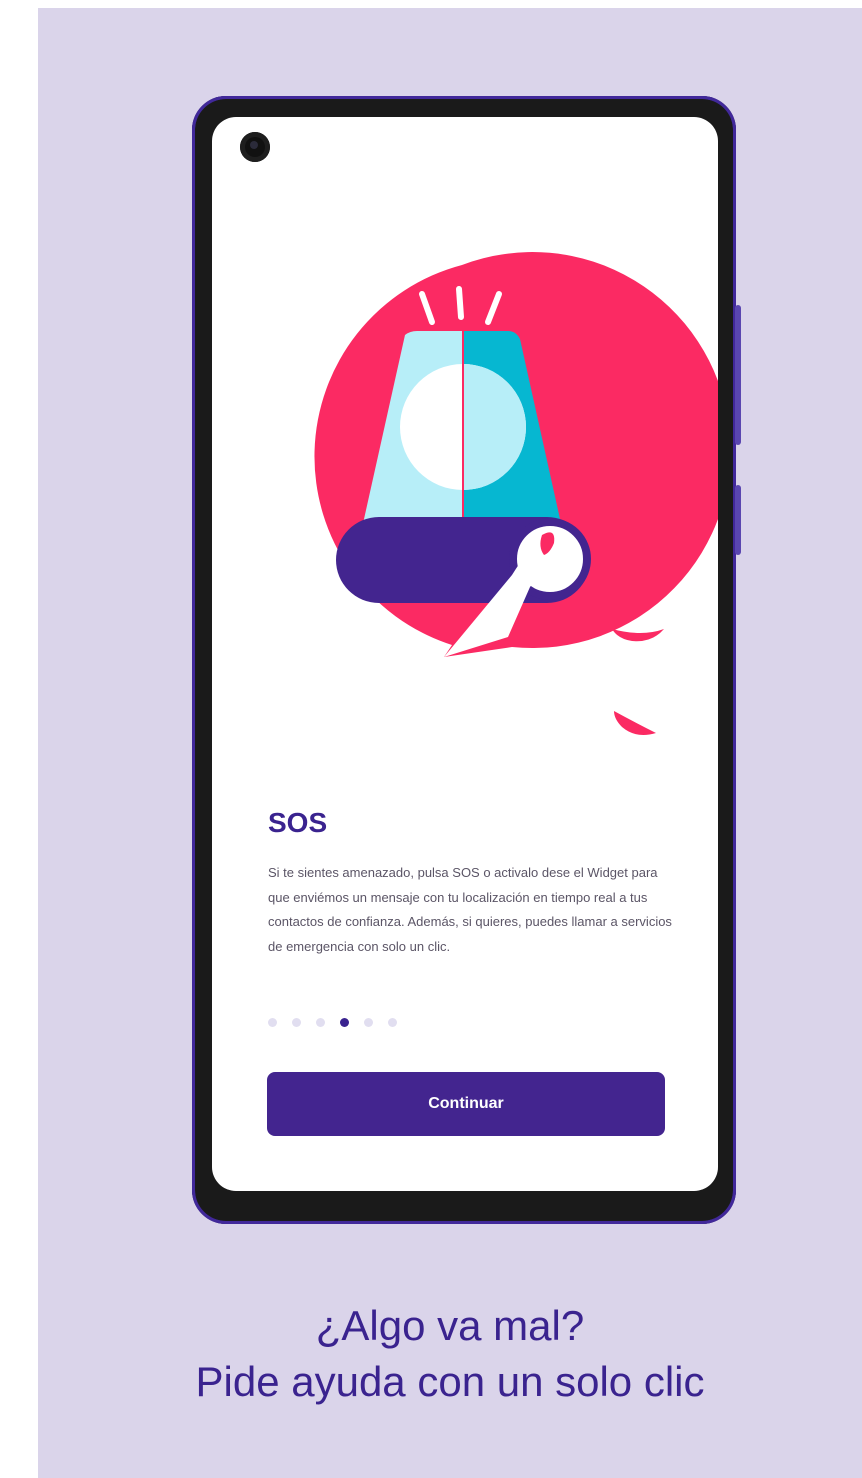 The width and height of the screenshot is (862, 1478). Describe the element at coordinates (450, 1381) in the screenshot. I see `caption-line-2: Pide ayuda con un solo clic` at that location.